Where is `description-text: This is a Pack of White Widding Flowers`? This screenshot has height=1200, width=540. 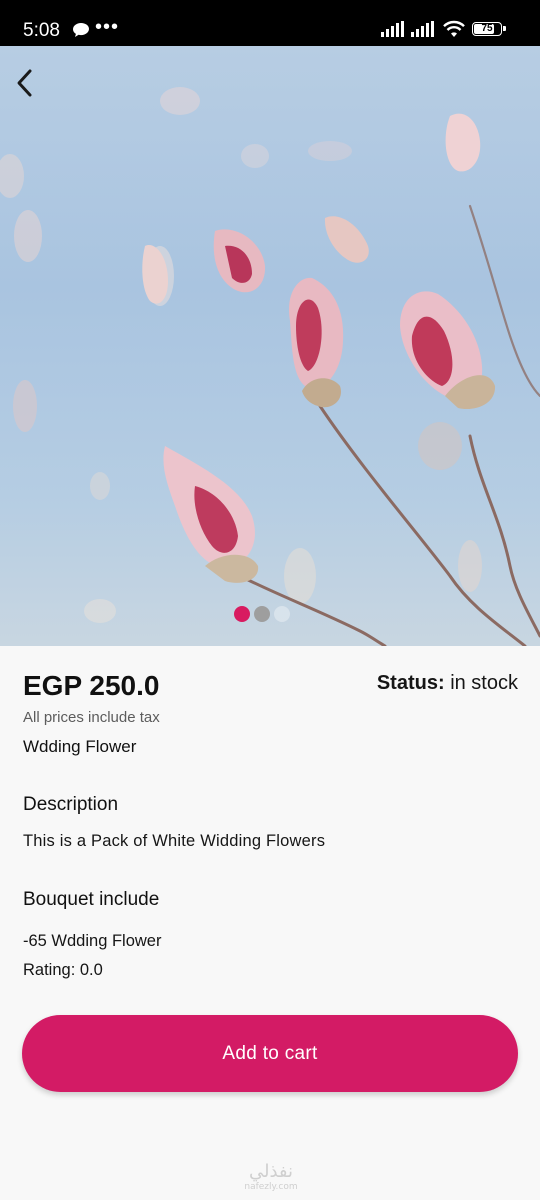
description-text: This is a Pack of White Widding Flowers is located at coordinates (174, 841).